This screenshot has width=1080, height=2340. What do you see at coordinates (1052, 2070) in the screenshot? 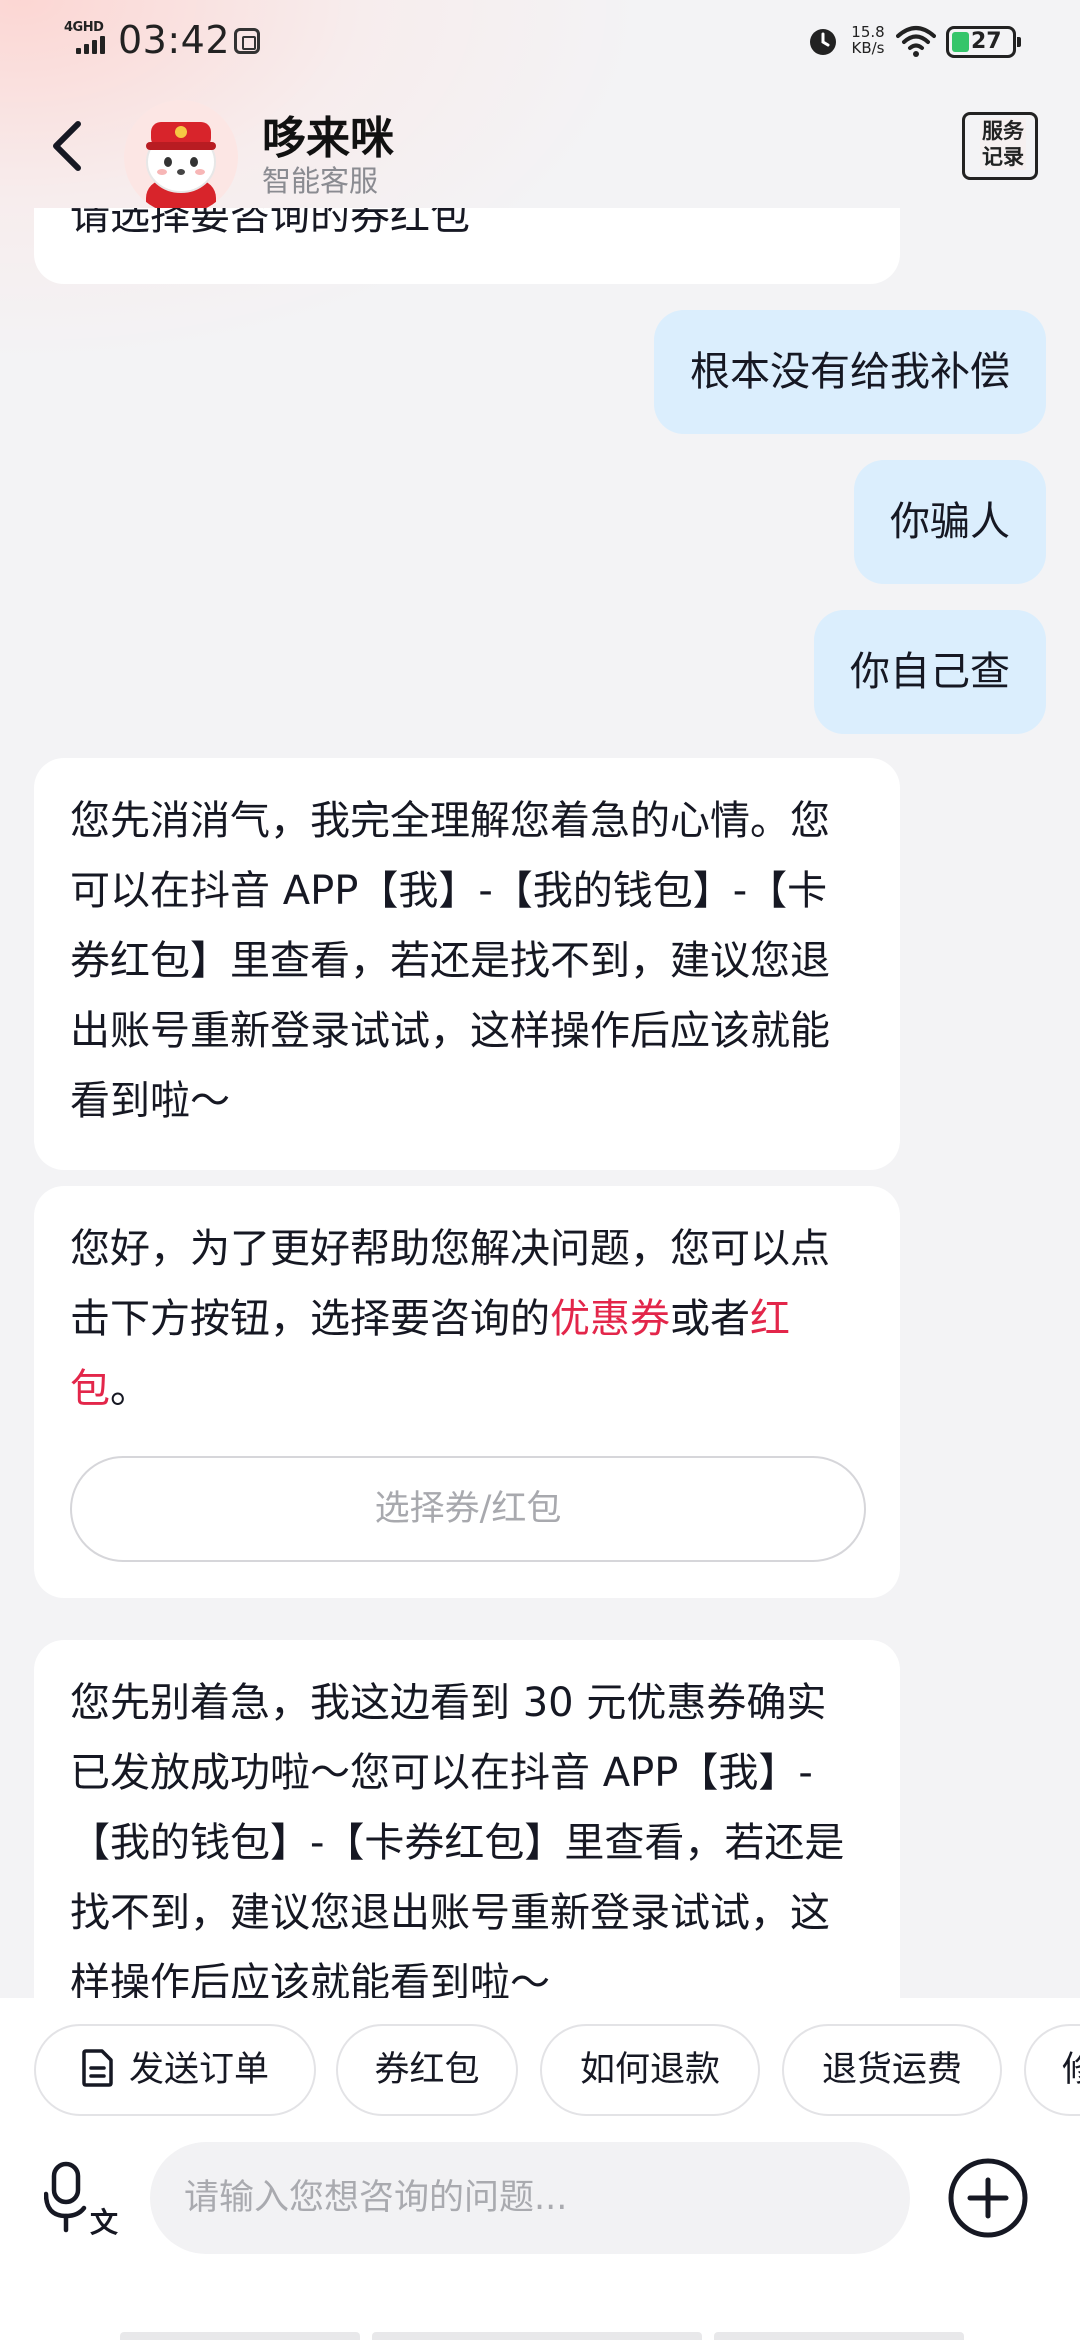
I see `more-chip: 修` at bounding box center [1052, 2070].